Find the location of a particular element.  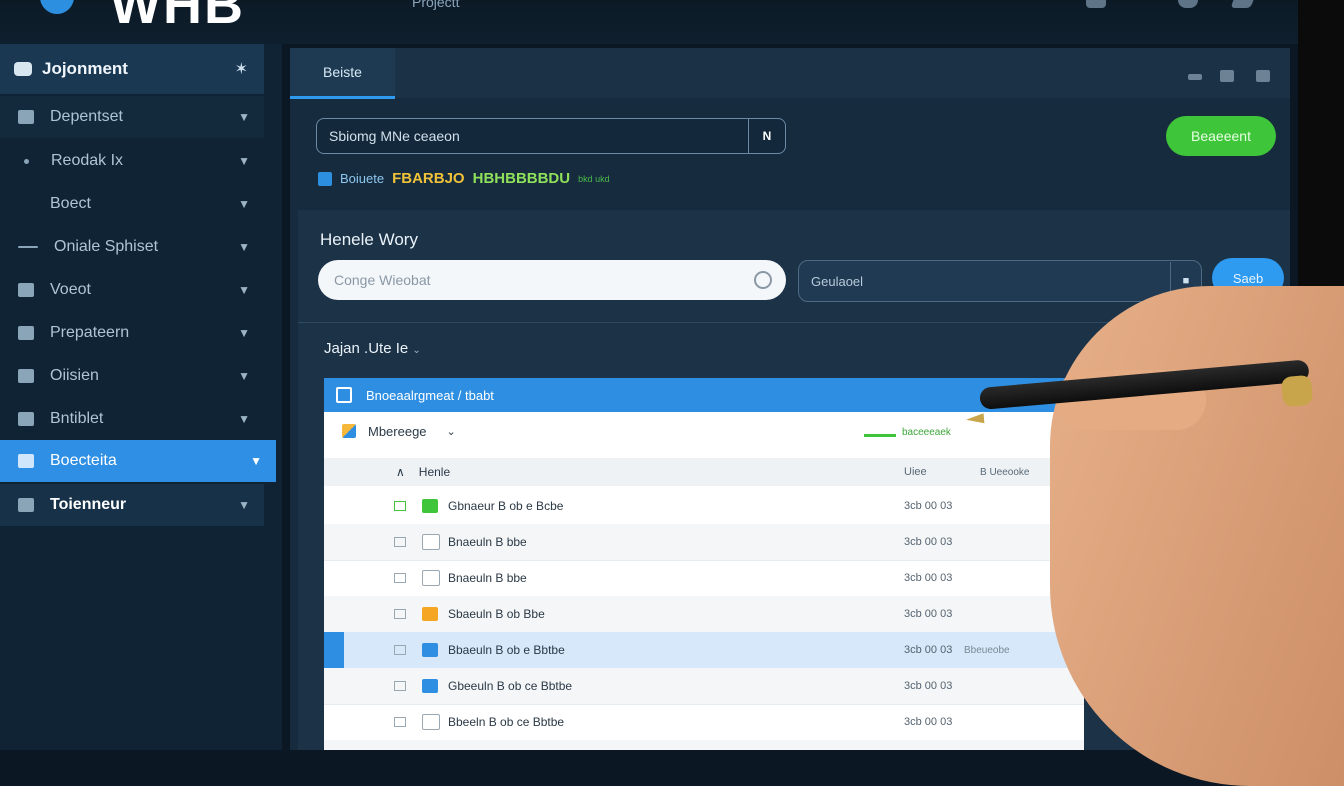

query-search-input: Conge Wieobat is located at coordinates (552, 280).